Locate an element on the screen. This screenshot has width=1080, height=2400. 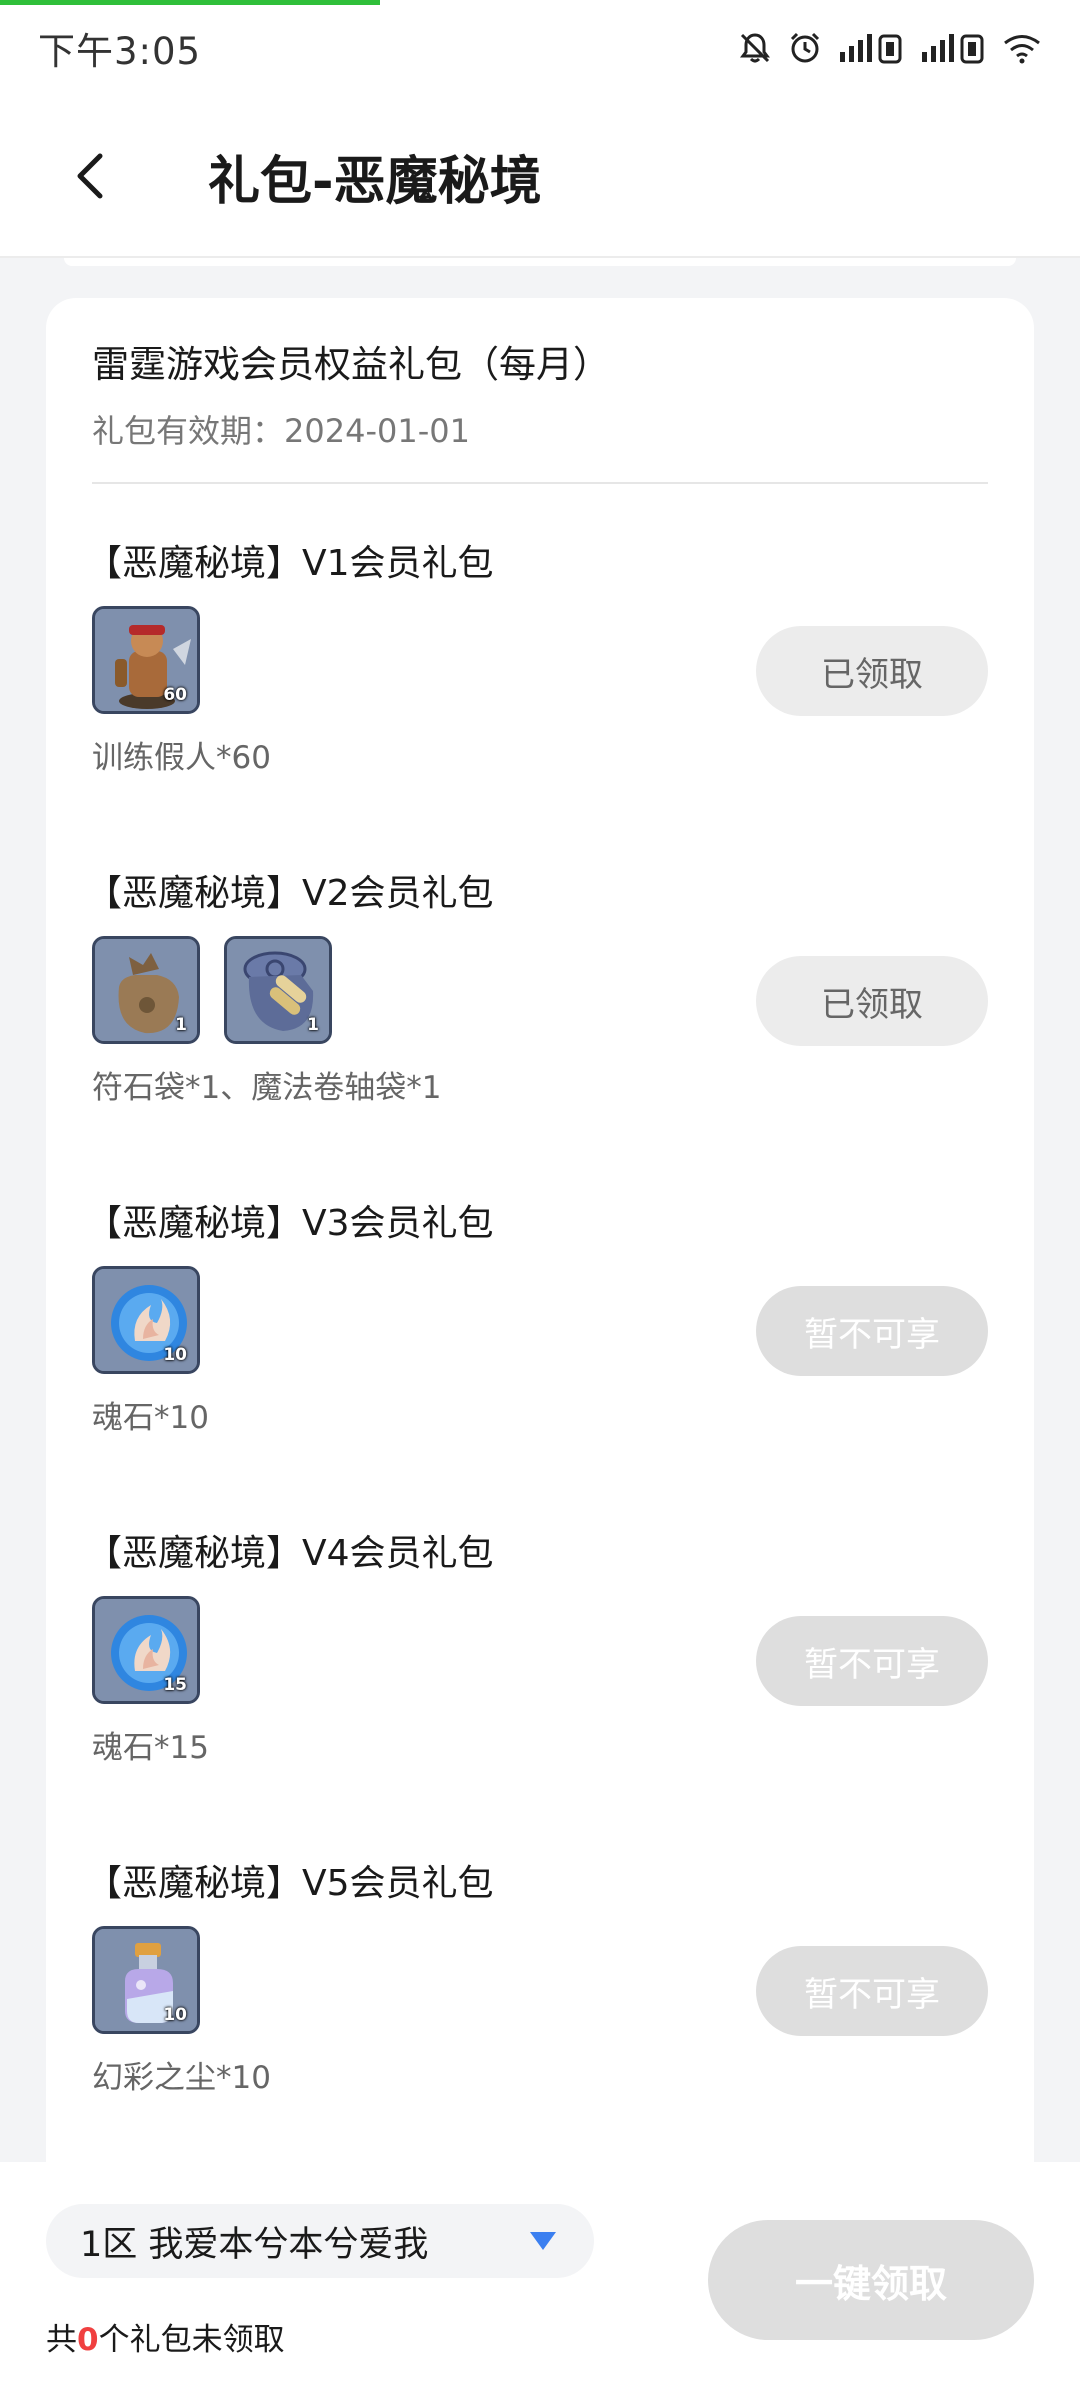
pack-title: 【恶魔秘境】V2会员礼包 is located at coordinates (290, 893).